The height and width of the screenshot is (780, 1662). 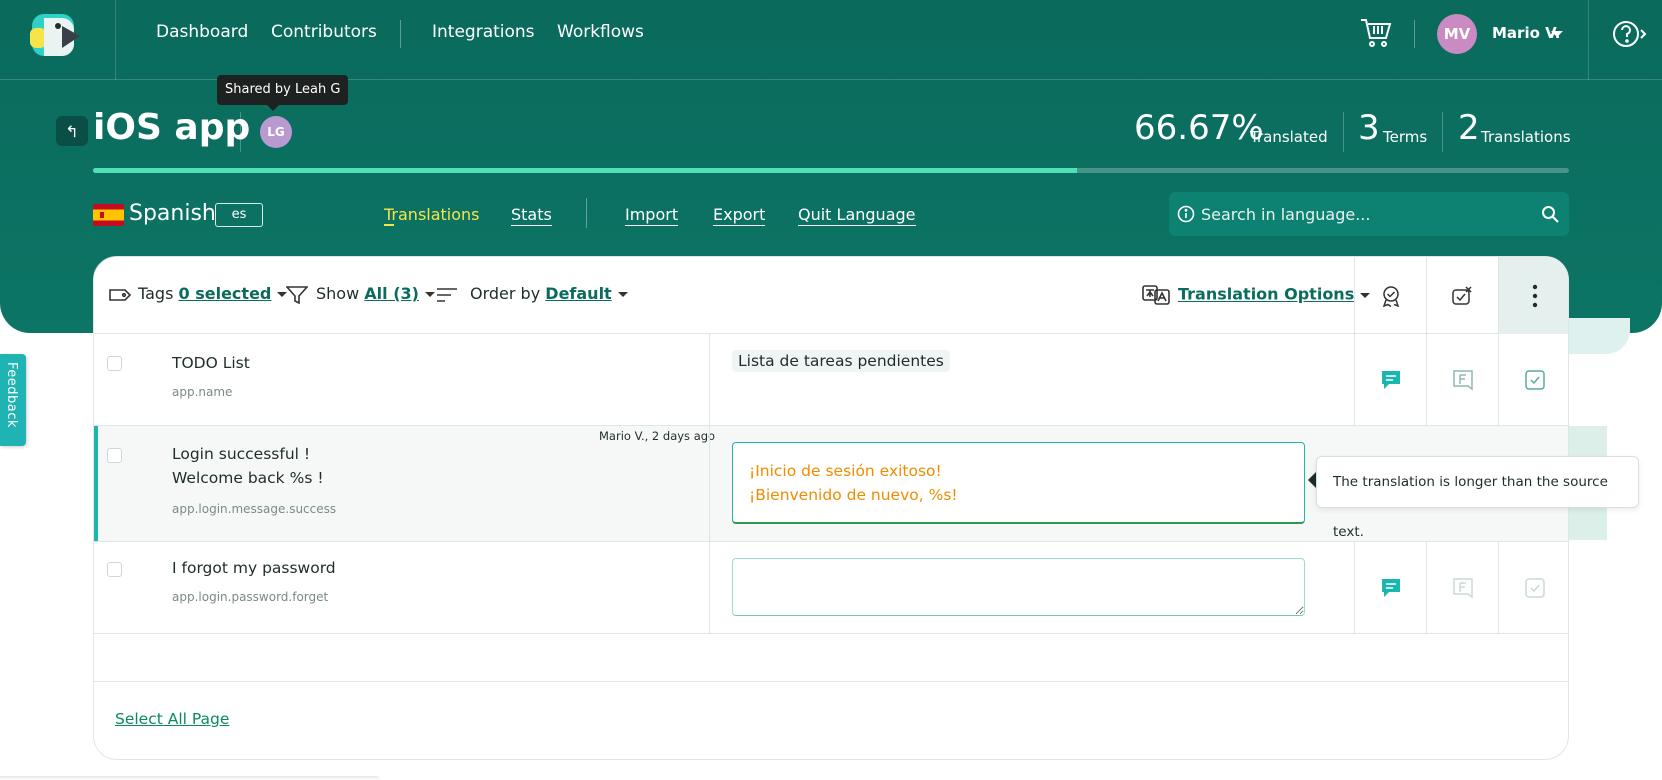 I want to click on key-name: app.login.message.success, so click(x=254, y=509).